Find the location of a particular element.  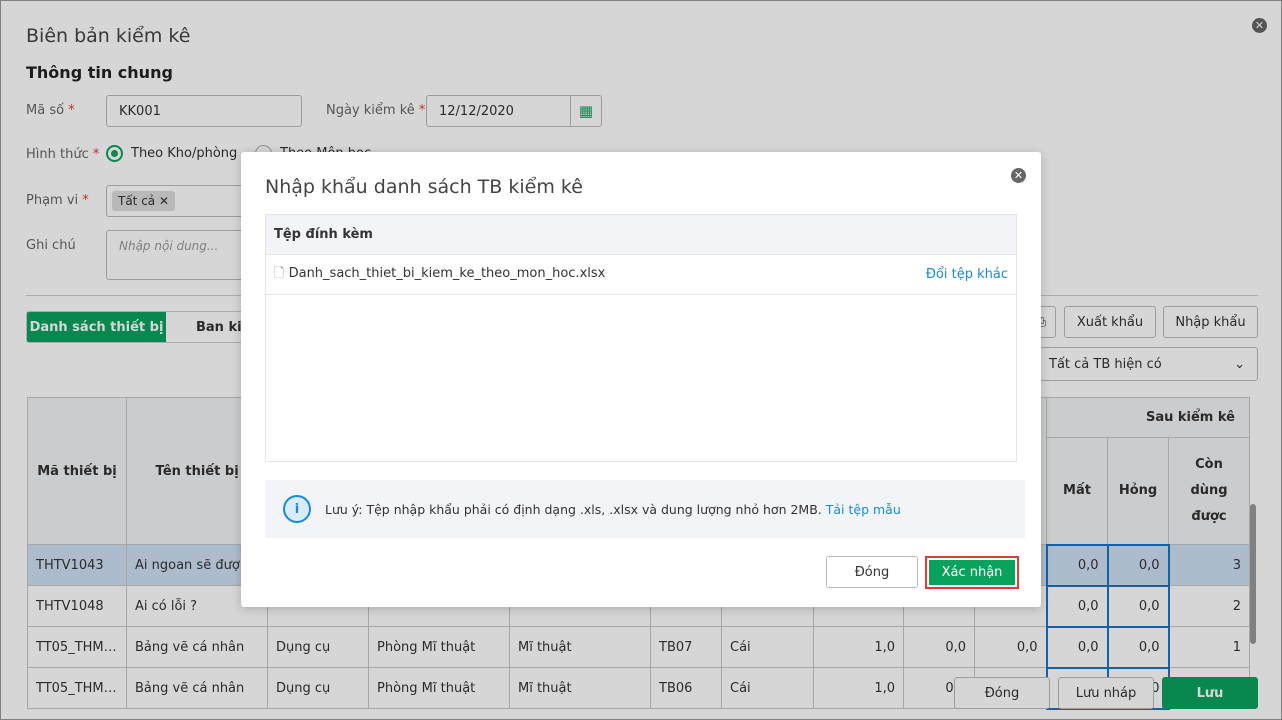

info-icon: i is located at coordinates (297, 509).